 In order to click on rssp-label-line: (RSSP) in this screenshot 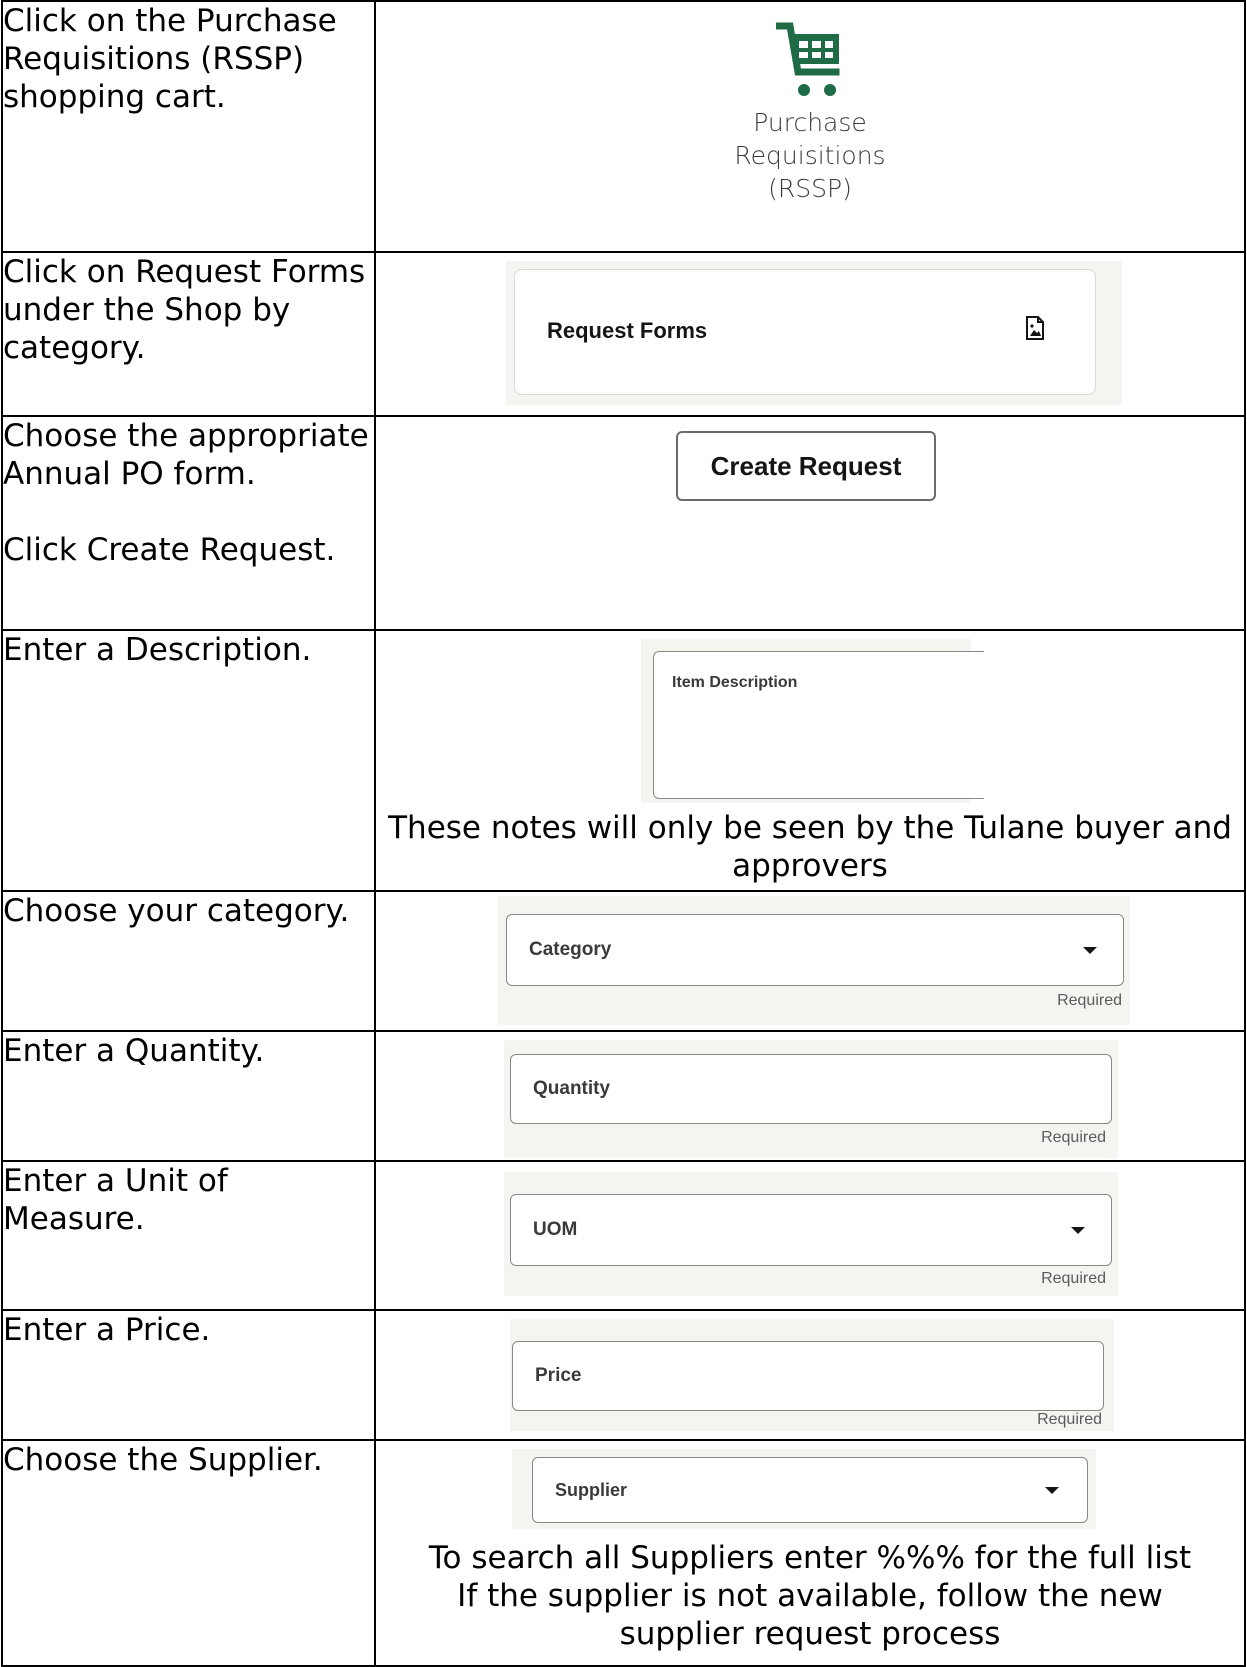, I will do `click(810, 188)`.